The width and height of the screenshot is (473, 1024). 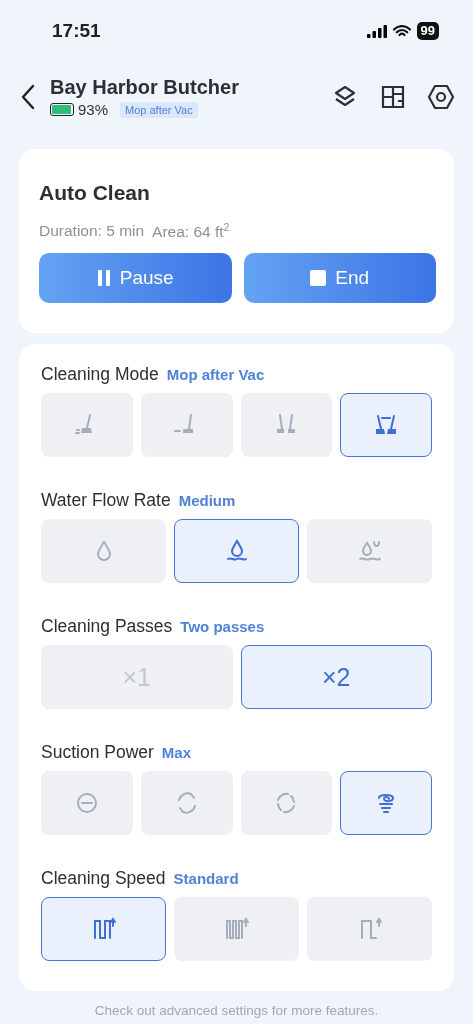 I want to click on setting-value: Mop after Vac, so click(x=215, y=374).